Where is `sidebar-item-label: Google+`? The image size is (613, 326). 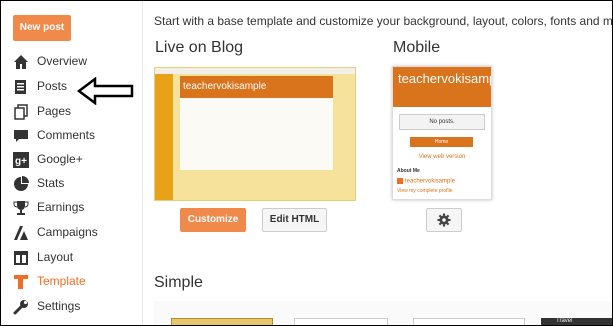
sidebar-item-label: Google+ is located at coordinates (60, 159).